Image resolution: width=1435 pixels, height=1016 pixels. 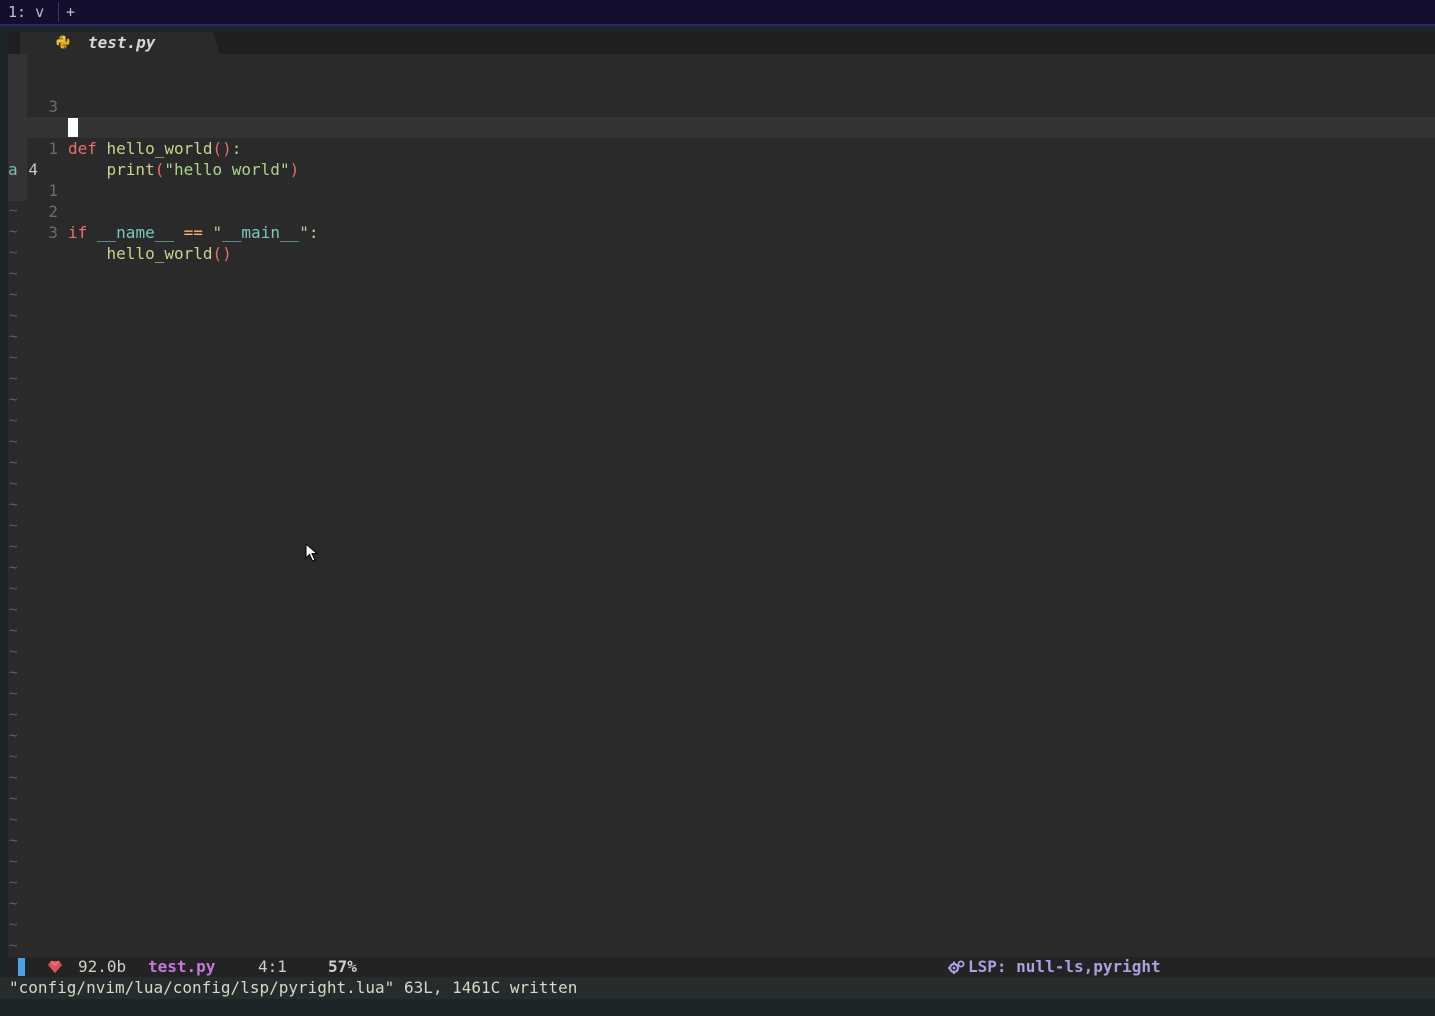 What do you see at coordinates (721, 221) in the screenshot?
I see `code-line: 3 hello_world()` at bounding box center [721, 221].